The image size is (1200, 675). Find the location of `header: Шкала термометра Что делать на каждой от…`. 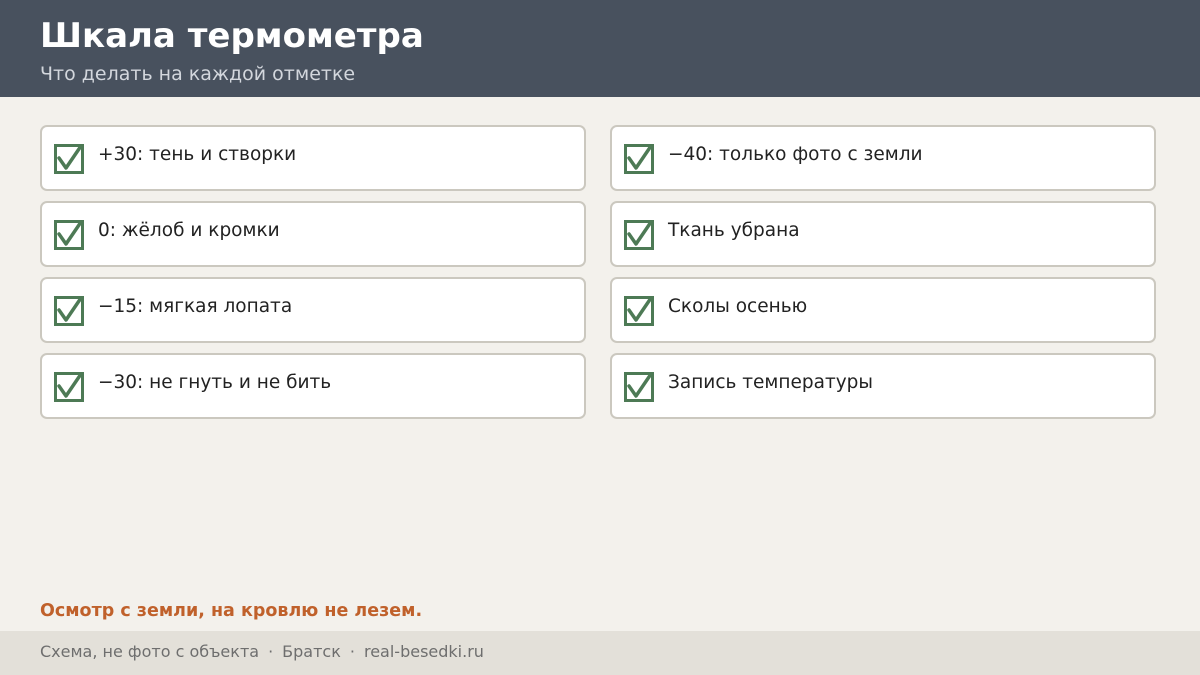

header: Шкала термометра Что делать на каждой от… is located at coordinates (600, 48).